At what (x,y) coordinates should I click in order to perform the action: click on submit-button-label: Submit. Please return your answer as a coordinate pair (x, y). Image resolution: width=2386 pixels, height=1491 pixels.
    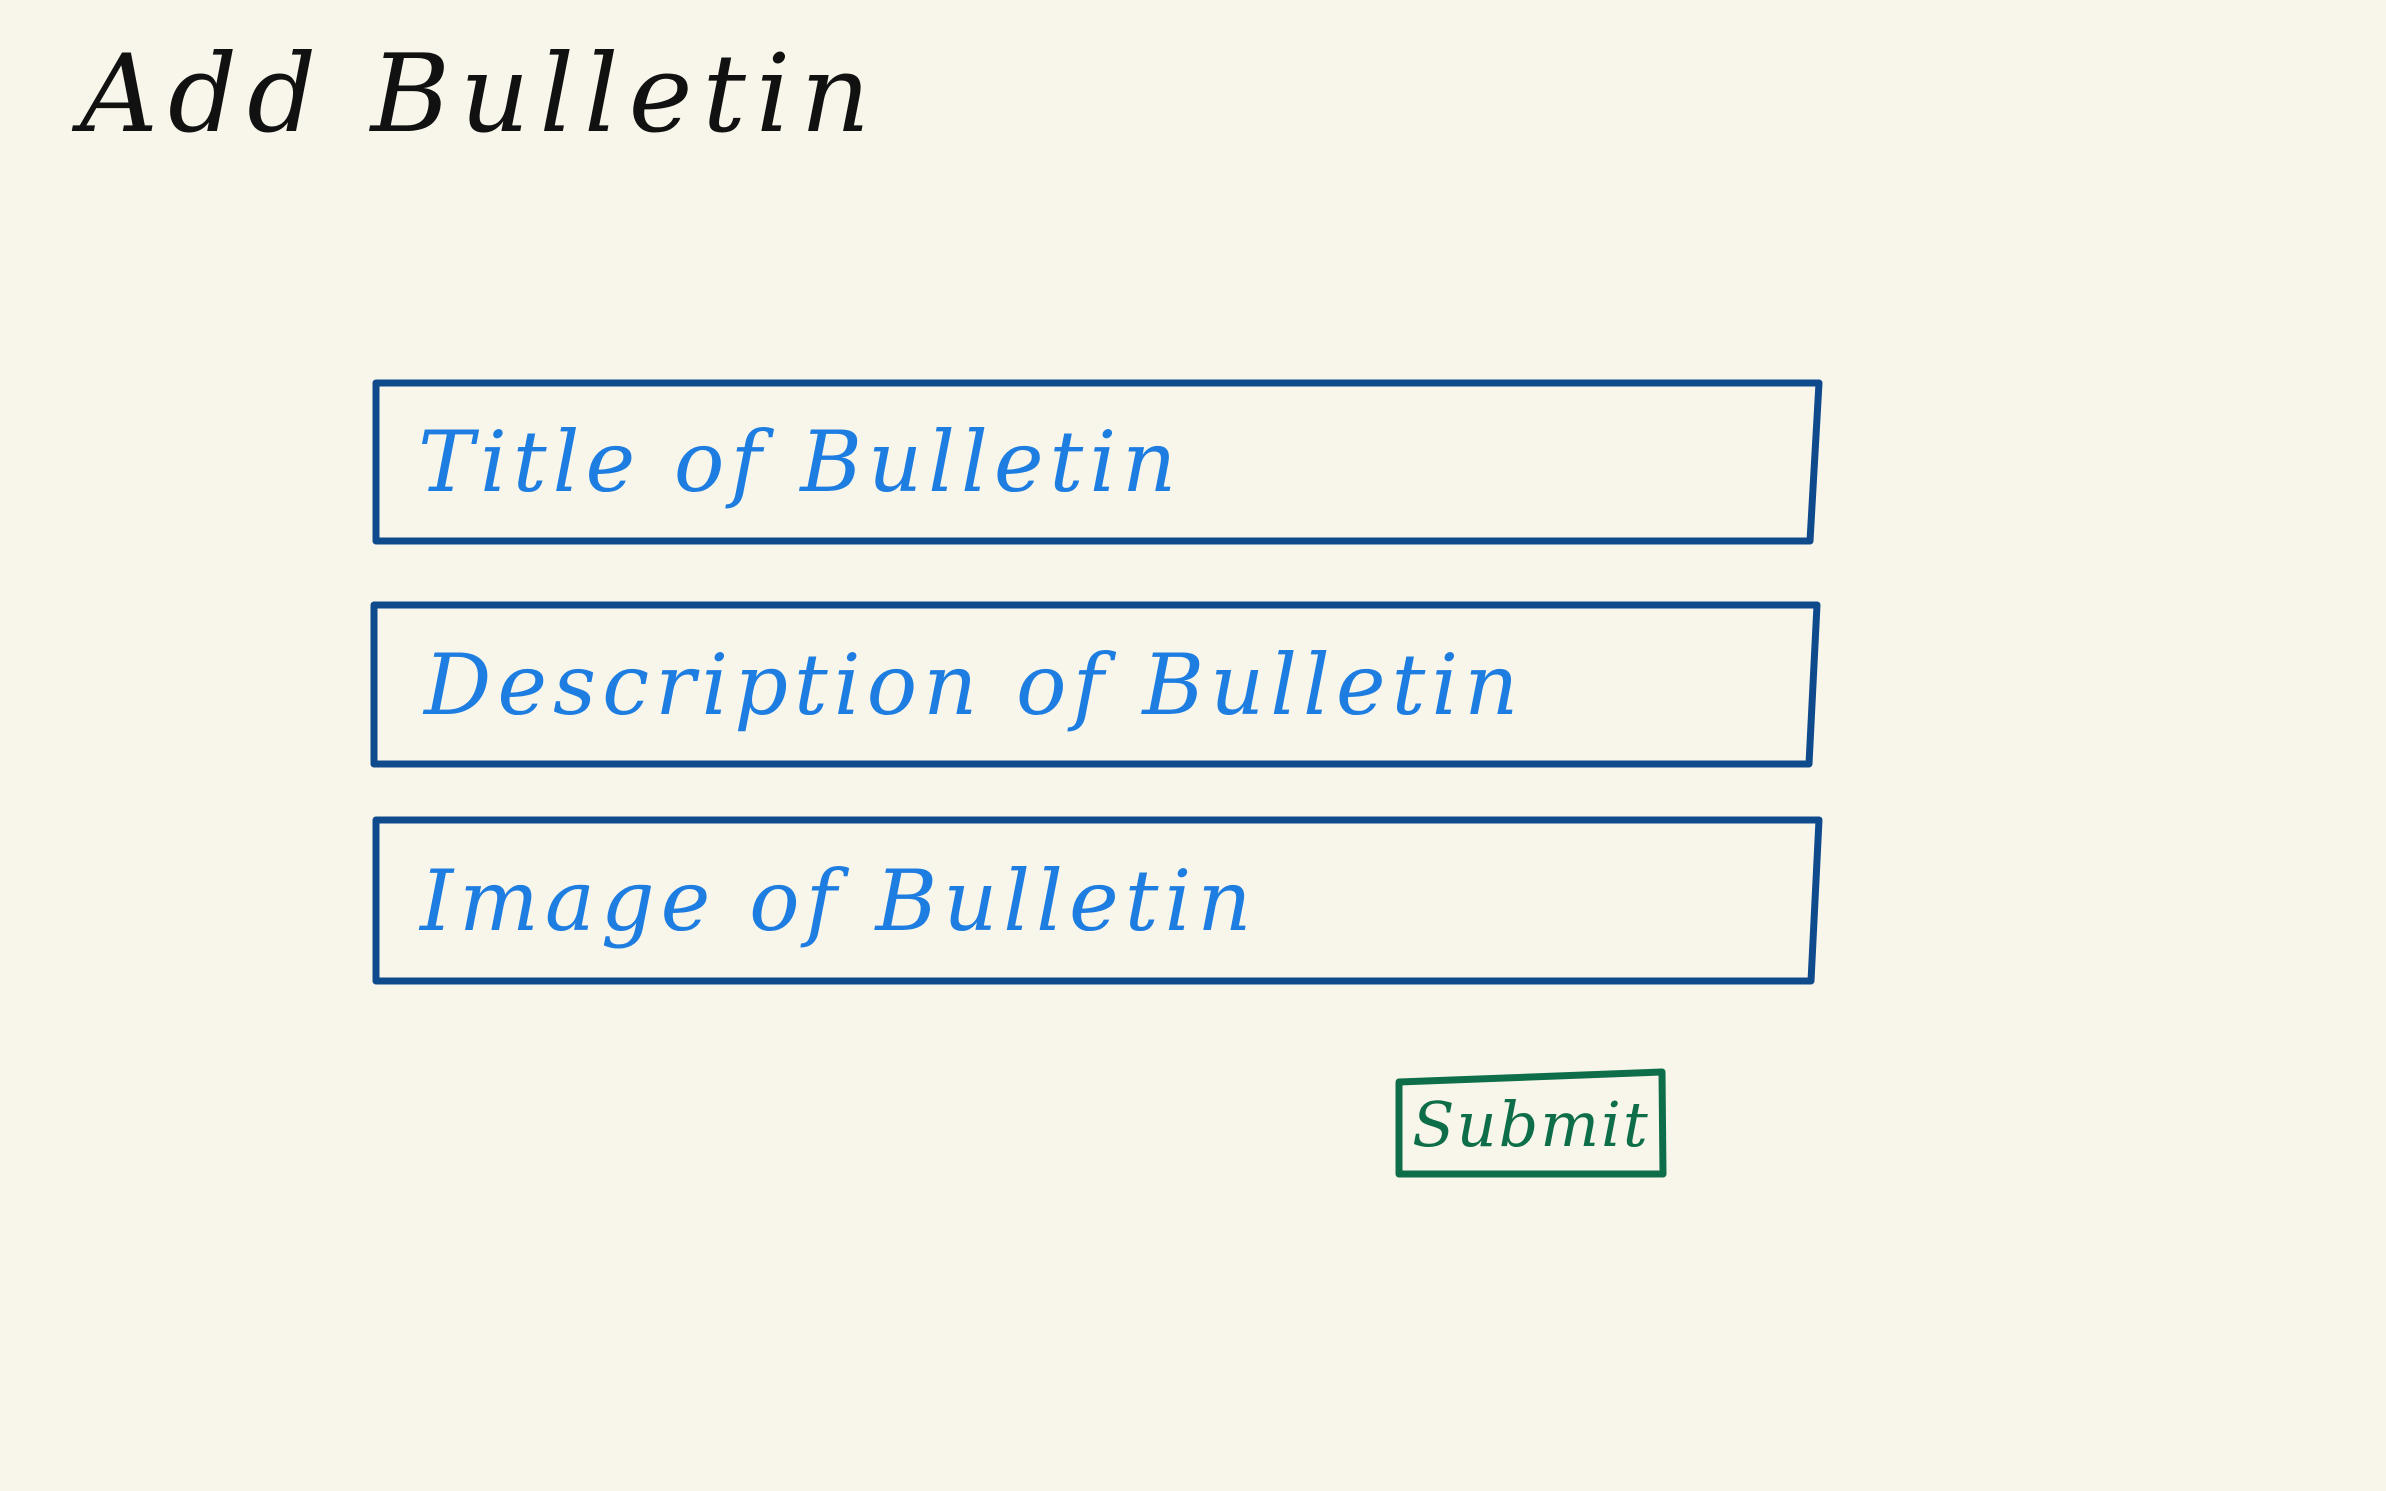
    Looking at the image, I should click on (1531, 1124).